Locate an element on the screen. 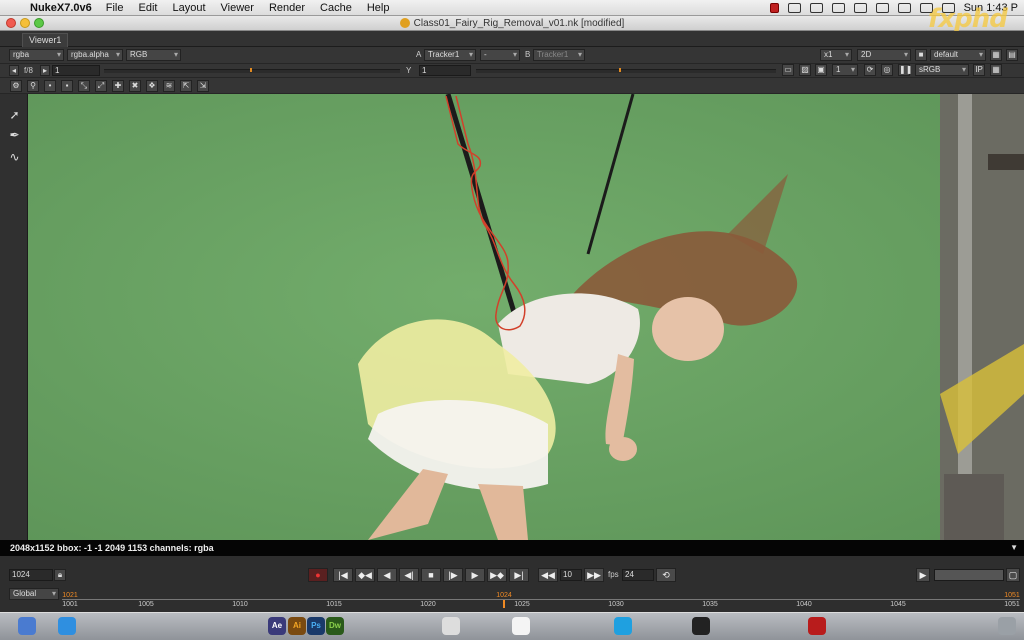 This screenshot has width=1024, height=640. transform-icon: ⇱ is located at coordinates (186, 86).